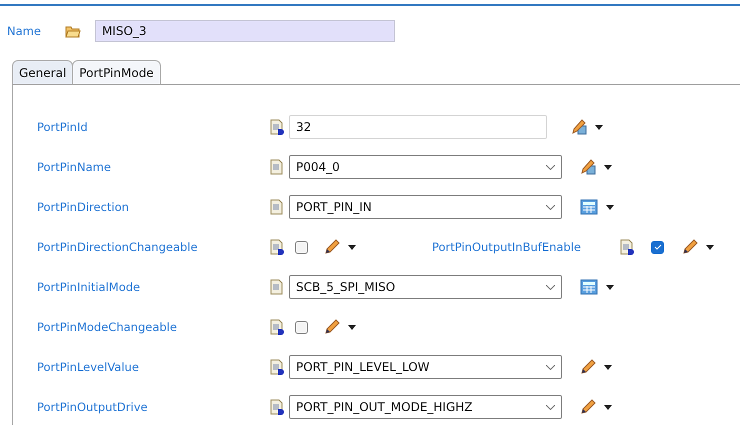  Describe the element at coordinates (118, 247) in the screenshot. I see `parameter-label: PortPinDirectionChangeable` at that location.